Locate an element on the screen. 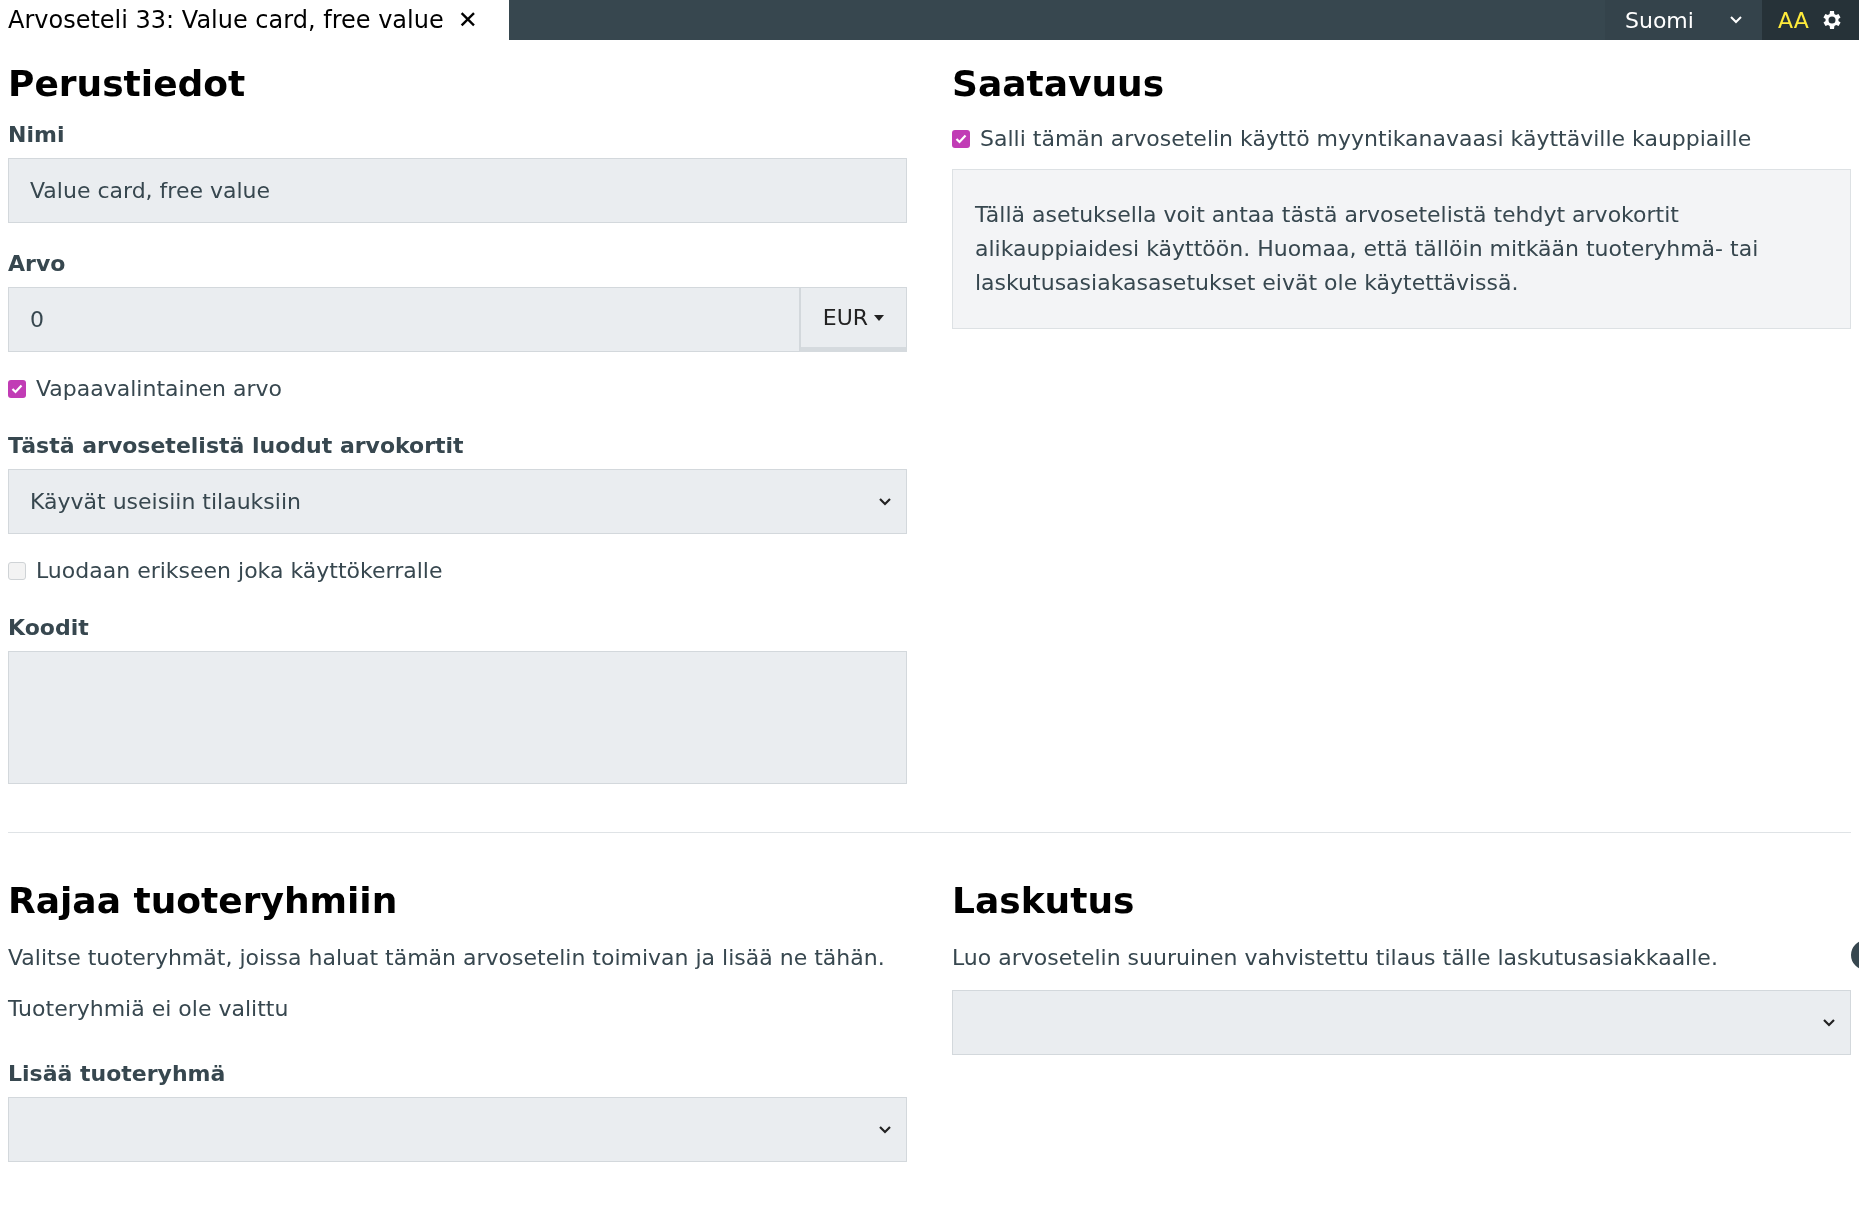  section-heading: Rajaa tuoteryhmiin is located at coordinates (203, 901).